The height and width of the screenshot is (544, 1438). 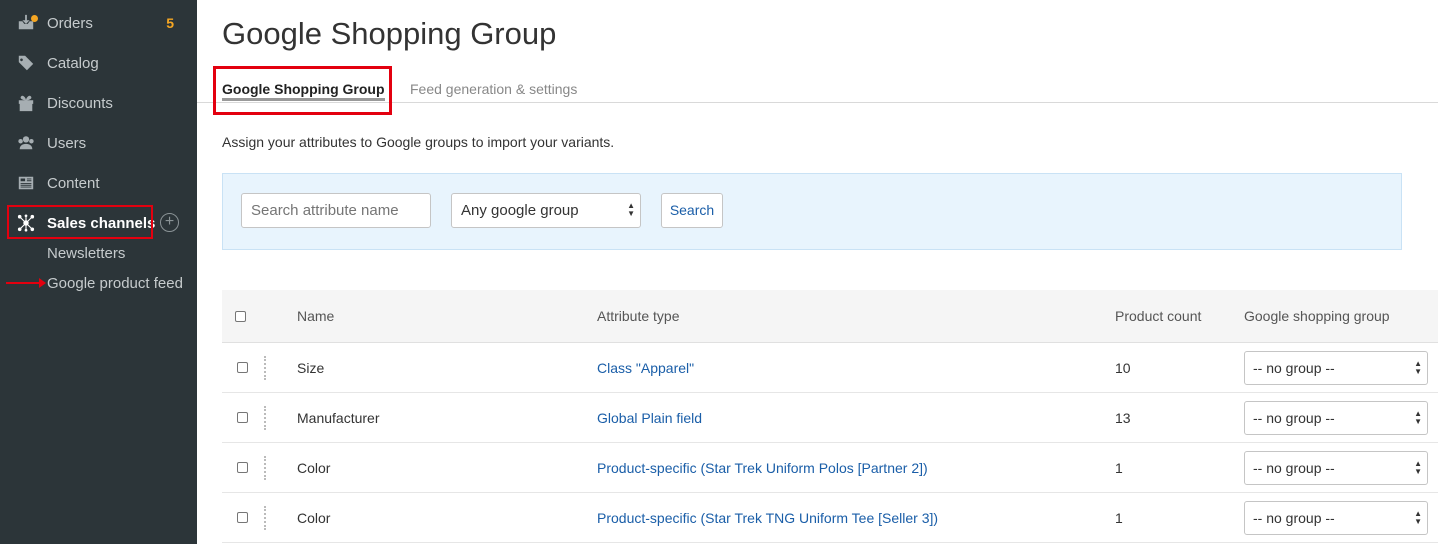 What do you see at coordinates (34, 18) in the screenshot?
I see `notification-dot` at bounding box center [34, 18].